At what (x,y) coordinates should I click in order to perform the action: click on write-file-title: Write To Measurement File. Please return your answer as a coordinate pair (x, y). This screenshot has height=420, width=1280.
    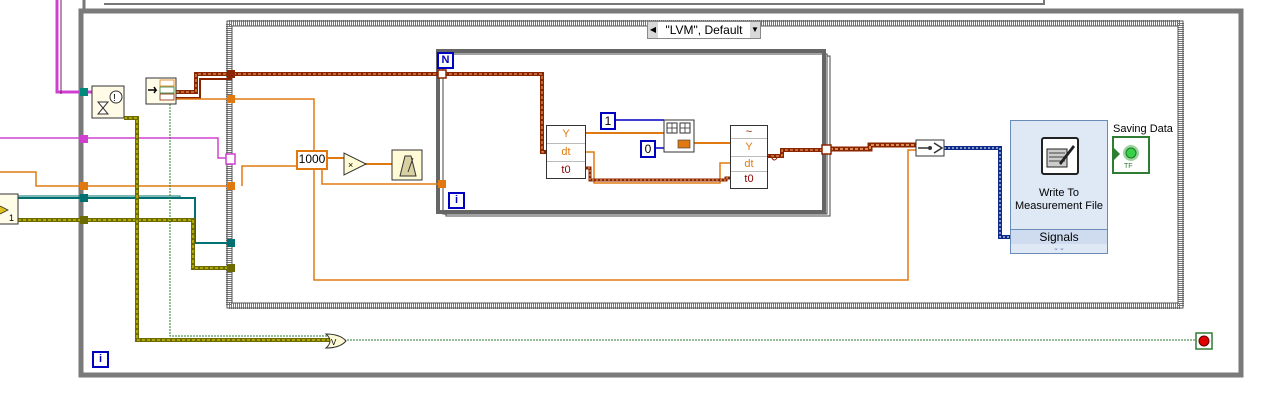
    Looking at the image, I should click on (1059, 199).